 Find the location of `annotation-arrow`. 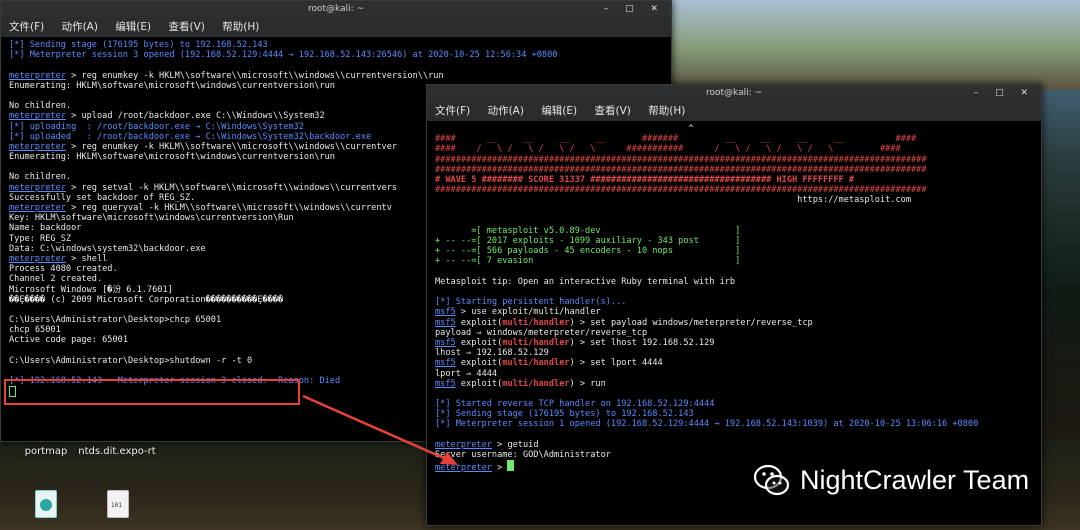

annotation-arrow is located at coordinates (380, 429).